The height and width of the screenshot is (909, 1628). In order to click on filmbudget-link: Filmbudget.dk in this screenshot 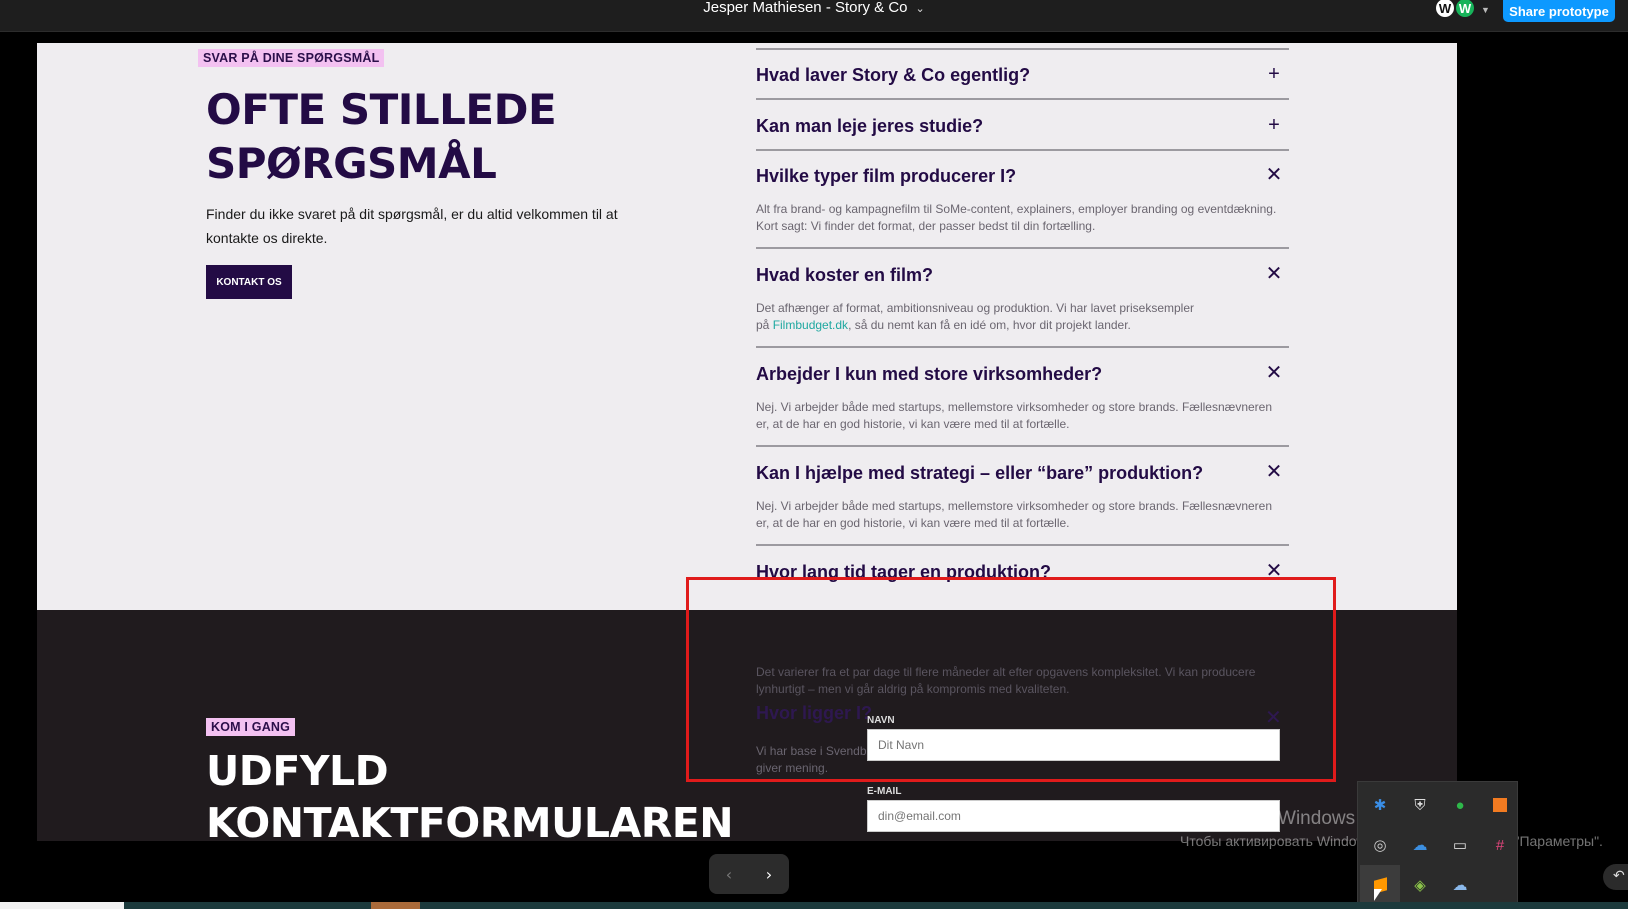, I will do `click(810, 325)`.